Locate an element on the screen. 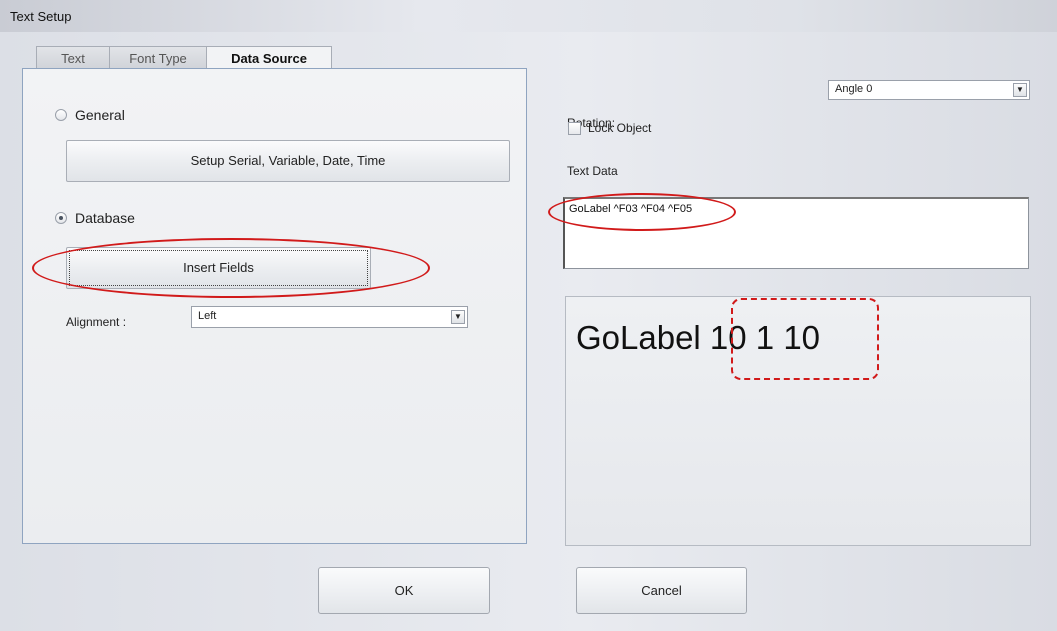 The width and height of the screenshot is (1057, 631). cancel-button: Cancel is located at coordinates (661, 590).